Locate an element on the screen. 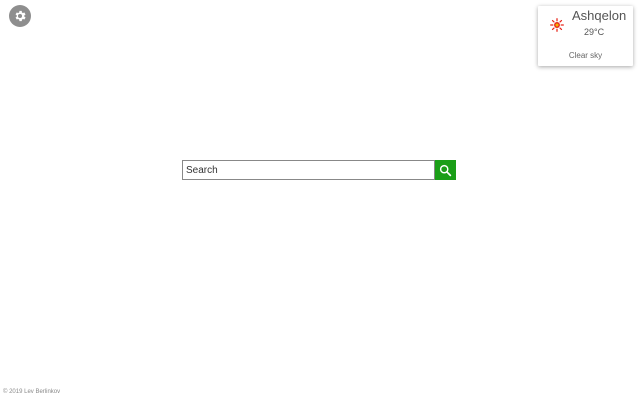  sun-icon is located at coordinates (557, 25).